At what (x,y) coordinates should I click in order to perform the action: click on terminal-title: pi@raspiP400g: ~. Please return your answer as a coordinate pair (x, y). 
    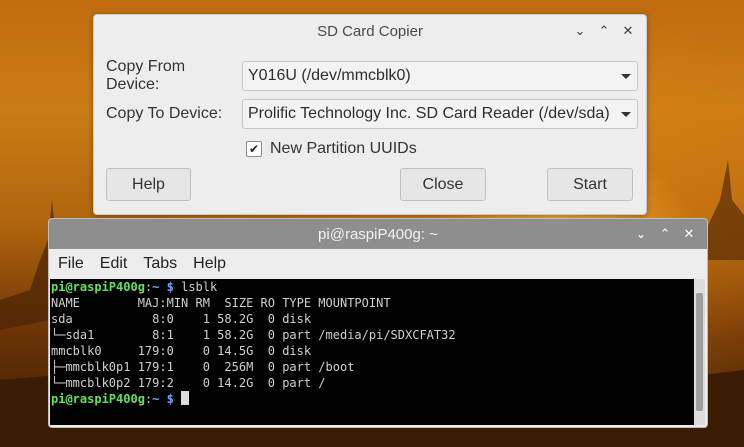
    Looking at the image, I should click on (378, 234).